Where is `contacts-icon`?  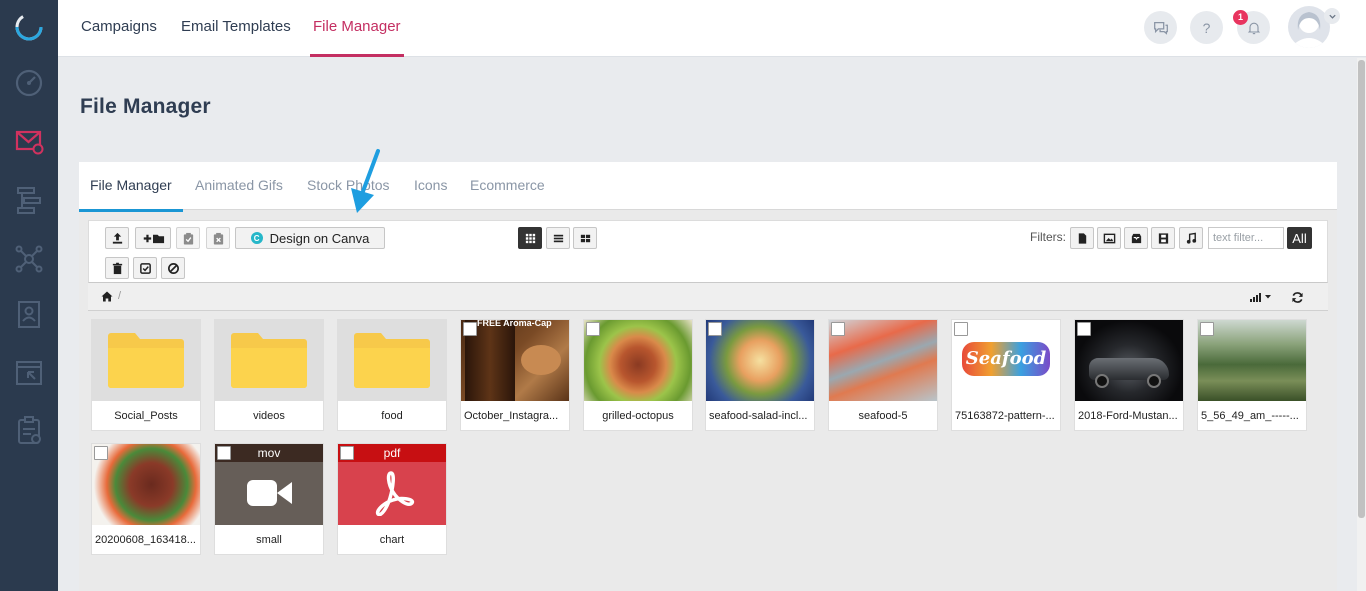
contacts-icon is located at coordinates (29, 314).